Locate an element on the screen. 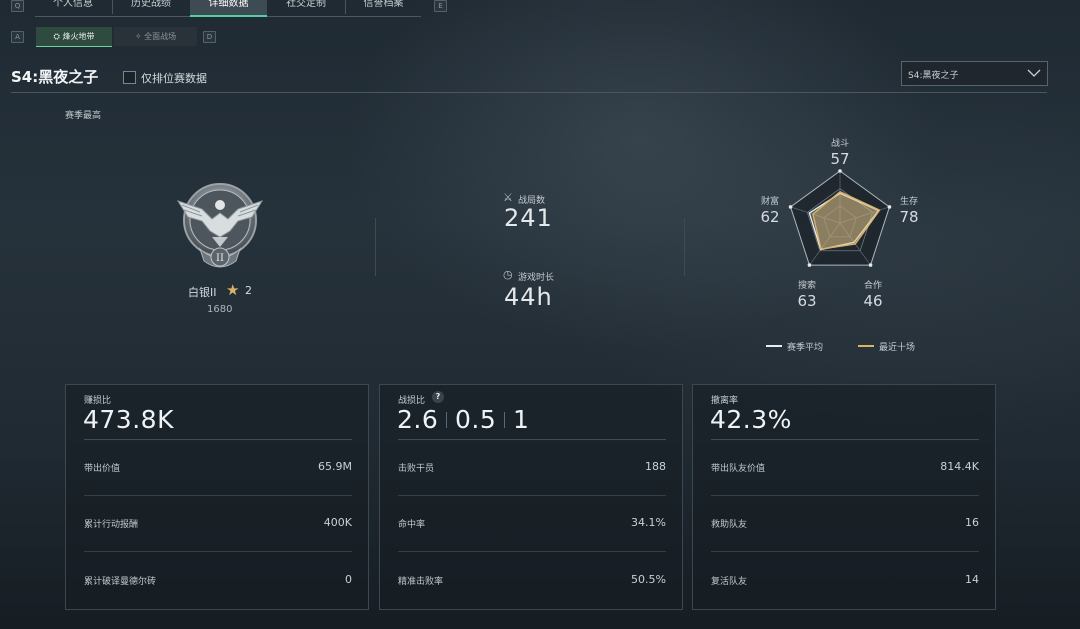  header-divider is located at coordinates (529, 92).